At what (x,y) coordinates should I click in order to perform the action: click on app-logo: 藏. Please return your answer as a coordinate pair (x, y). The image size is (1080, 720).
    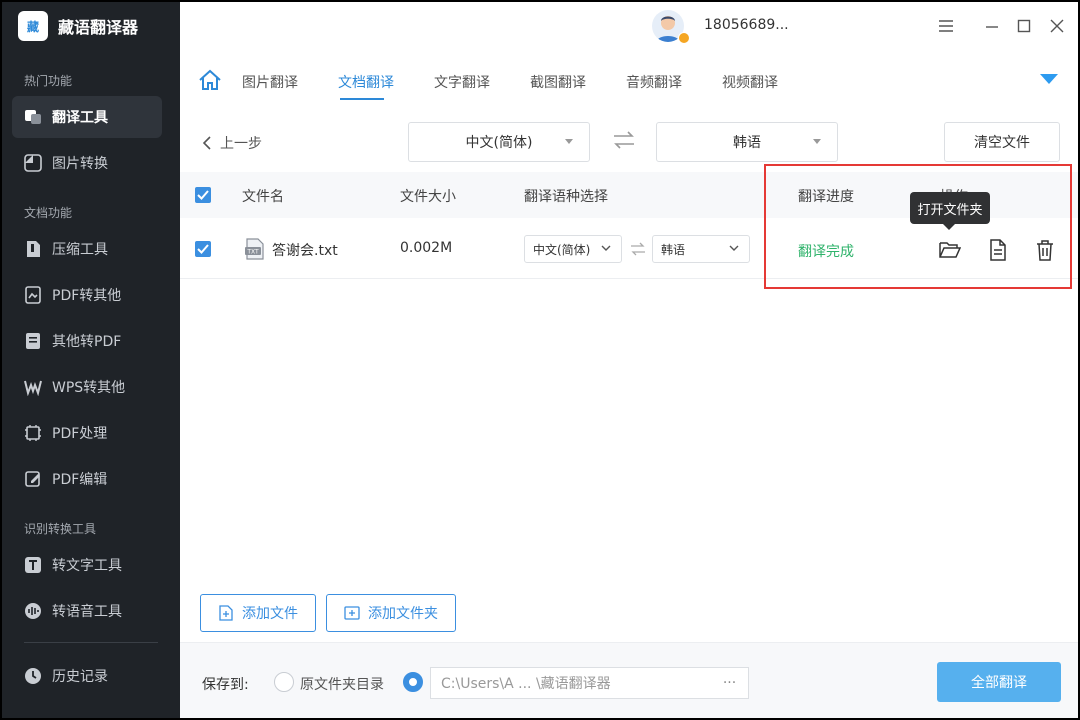
    Looking at the image, I should click on (33, 26).